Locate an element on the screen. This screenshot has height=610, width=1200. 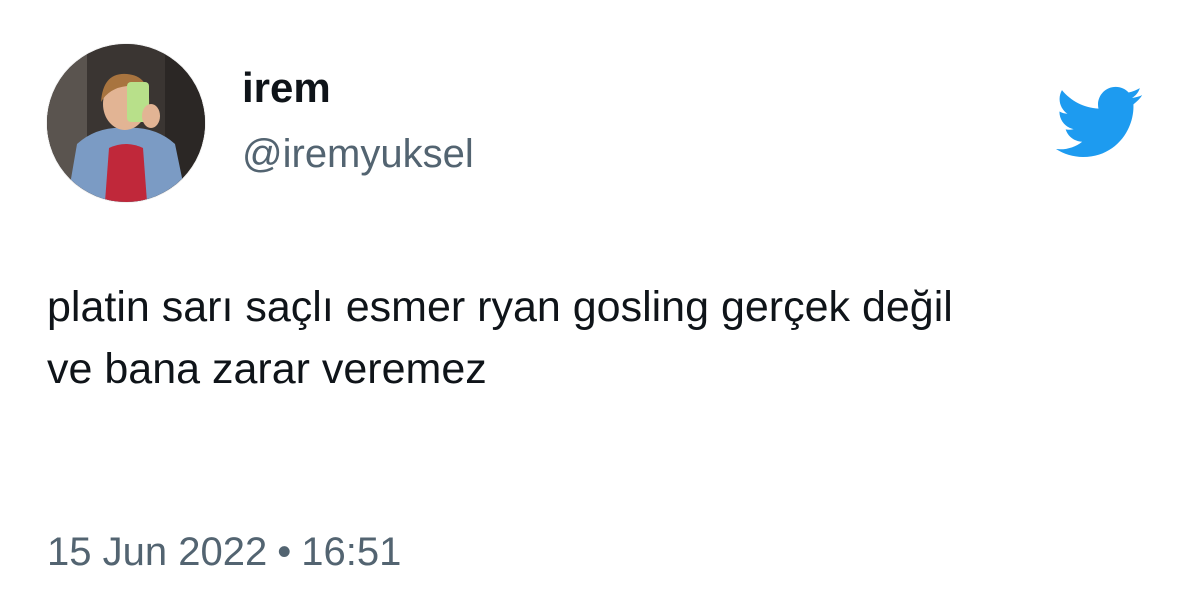
tweet-text-line: ve bana zarar veremez is located at coordinates (267, 369).